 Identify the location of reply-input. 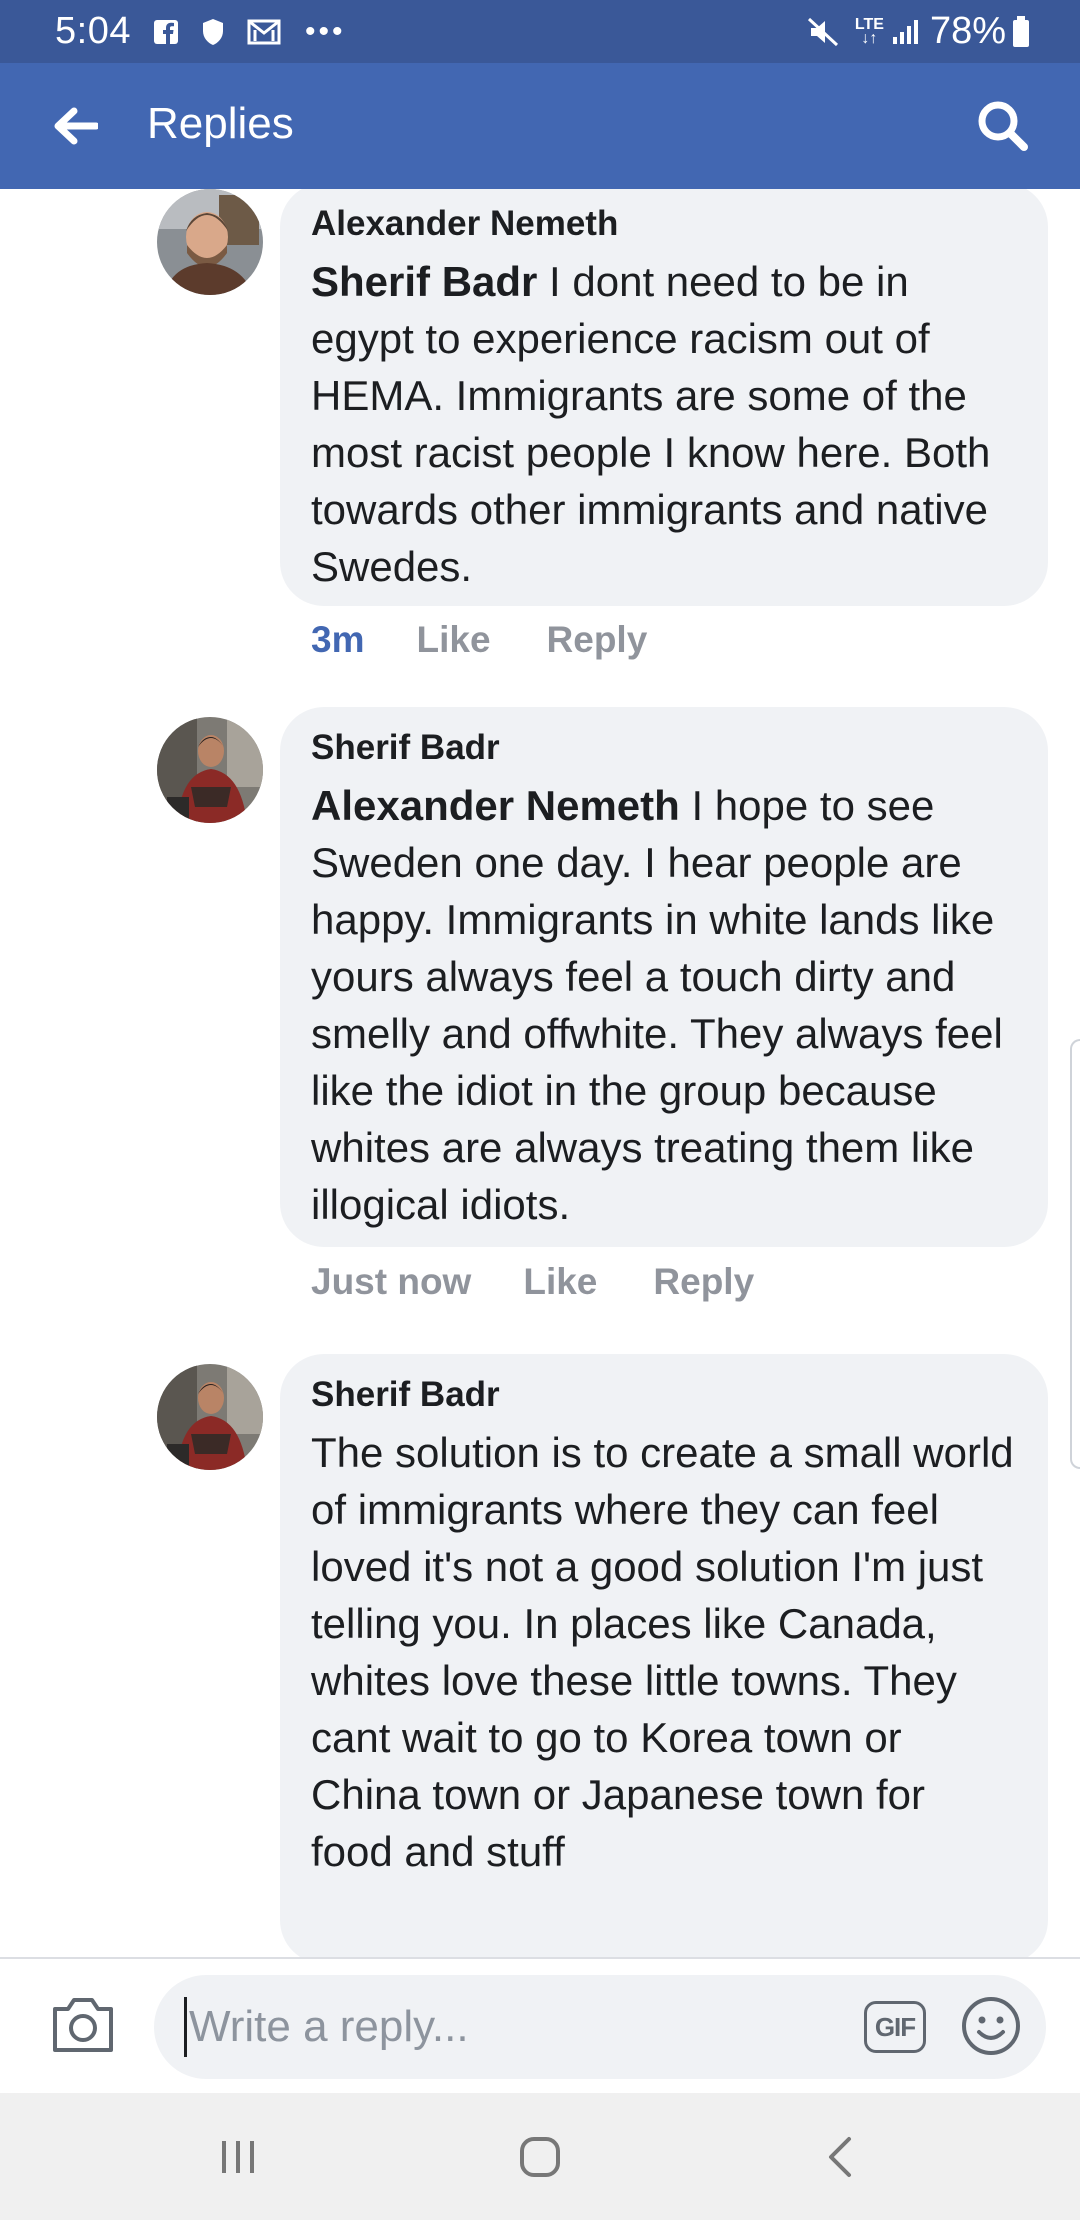
(504, 2027).